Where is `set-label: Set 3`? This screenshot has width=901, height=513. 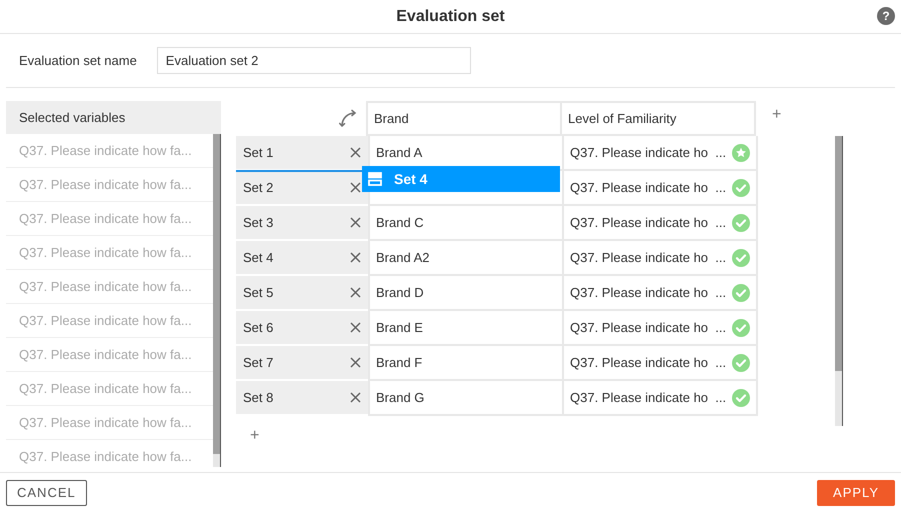
set-label: Set 3 is located at coordinates (258, 223).